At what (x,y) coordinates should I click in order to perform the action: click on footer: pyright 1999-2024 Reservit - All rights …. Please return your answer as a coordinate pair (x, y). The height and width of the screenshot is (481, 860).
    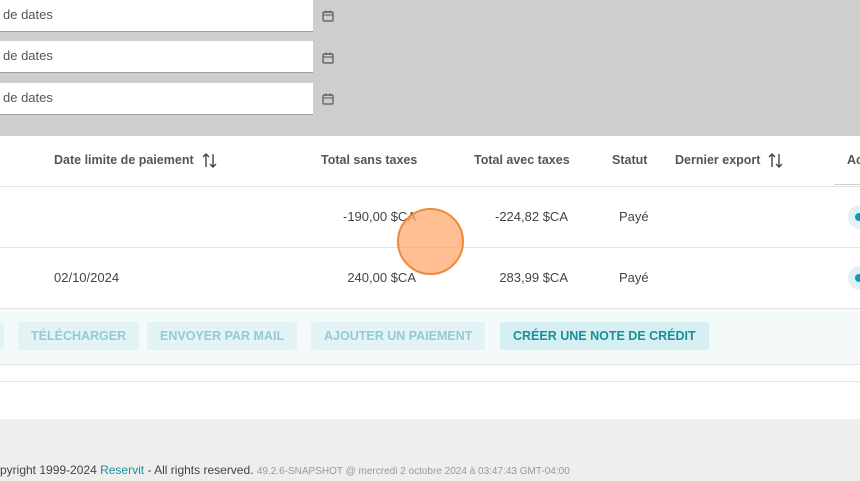
    Looking at the image, I should click on (285, 470).